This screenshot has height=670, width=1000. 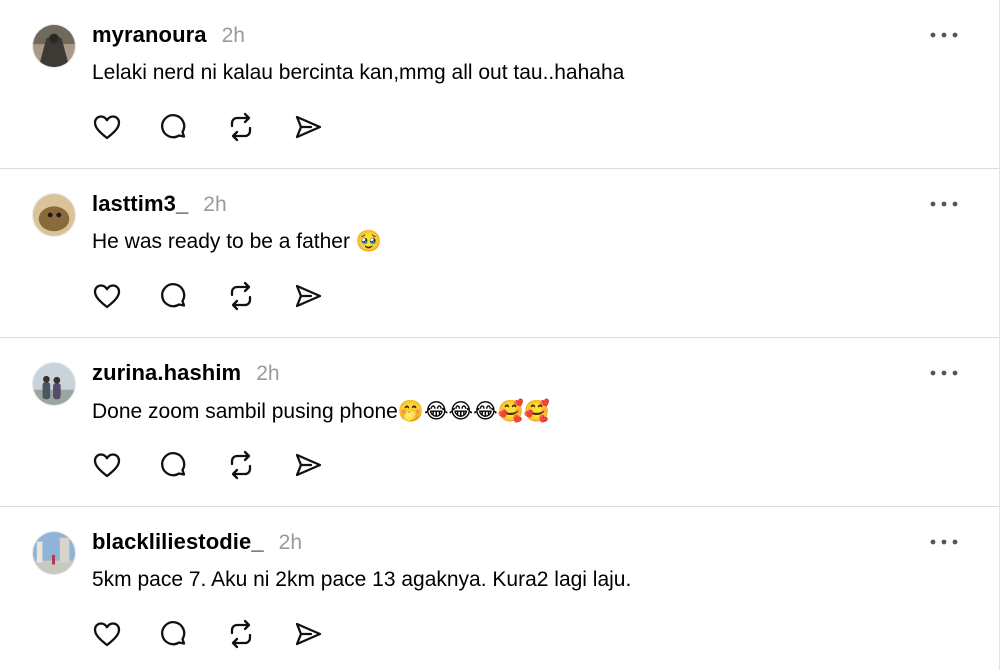 I want to click on username: lasttim3_, so click(x=140, y=204).